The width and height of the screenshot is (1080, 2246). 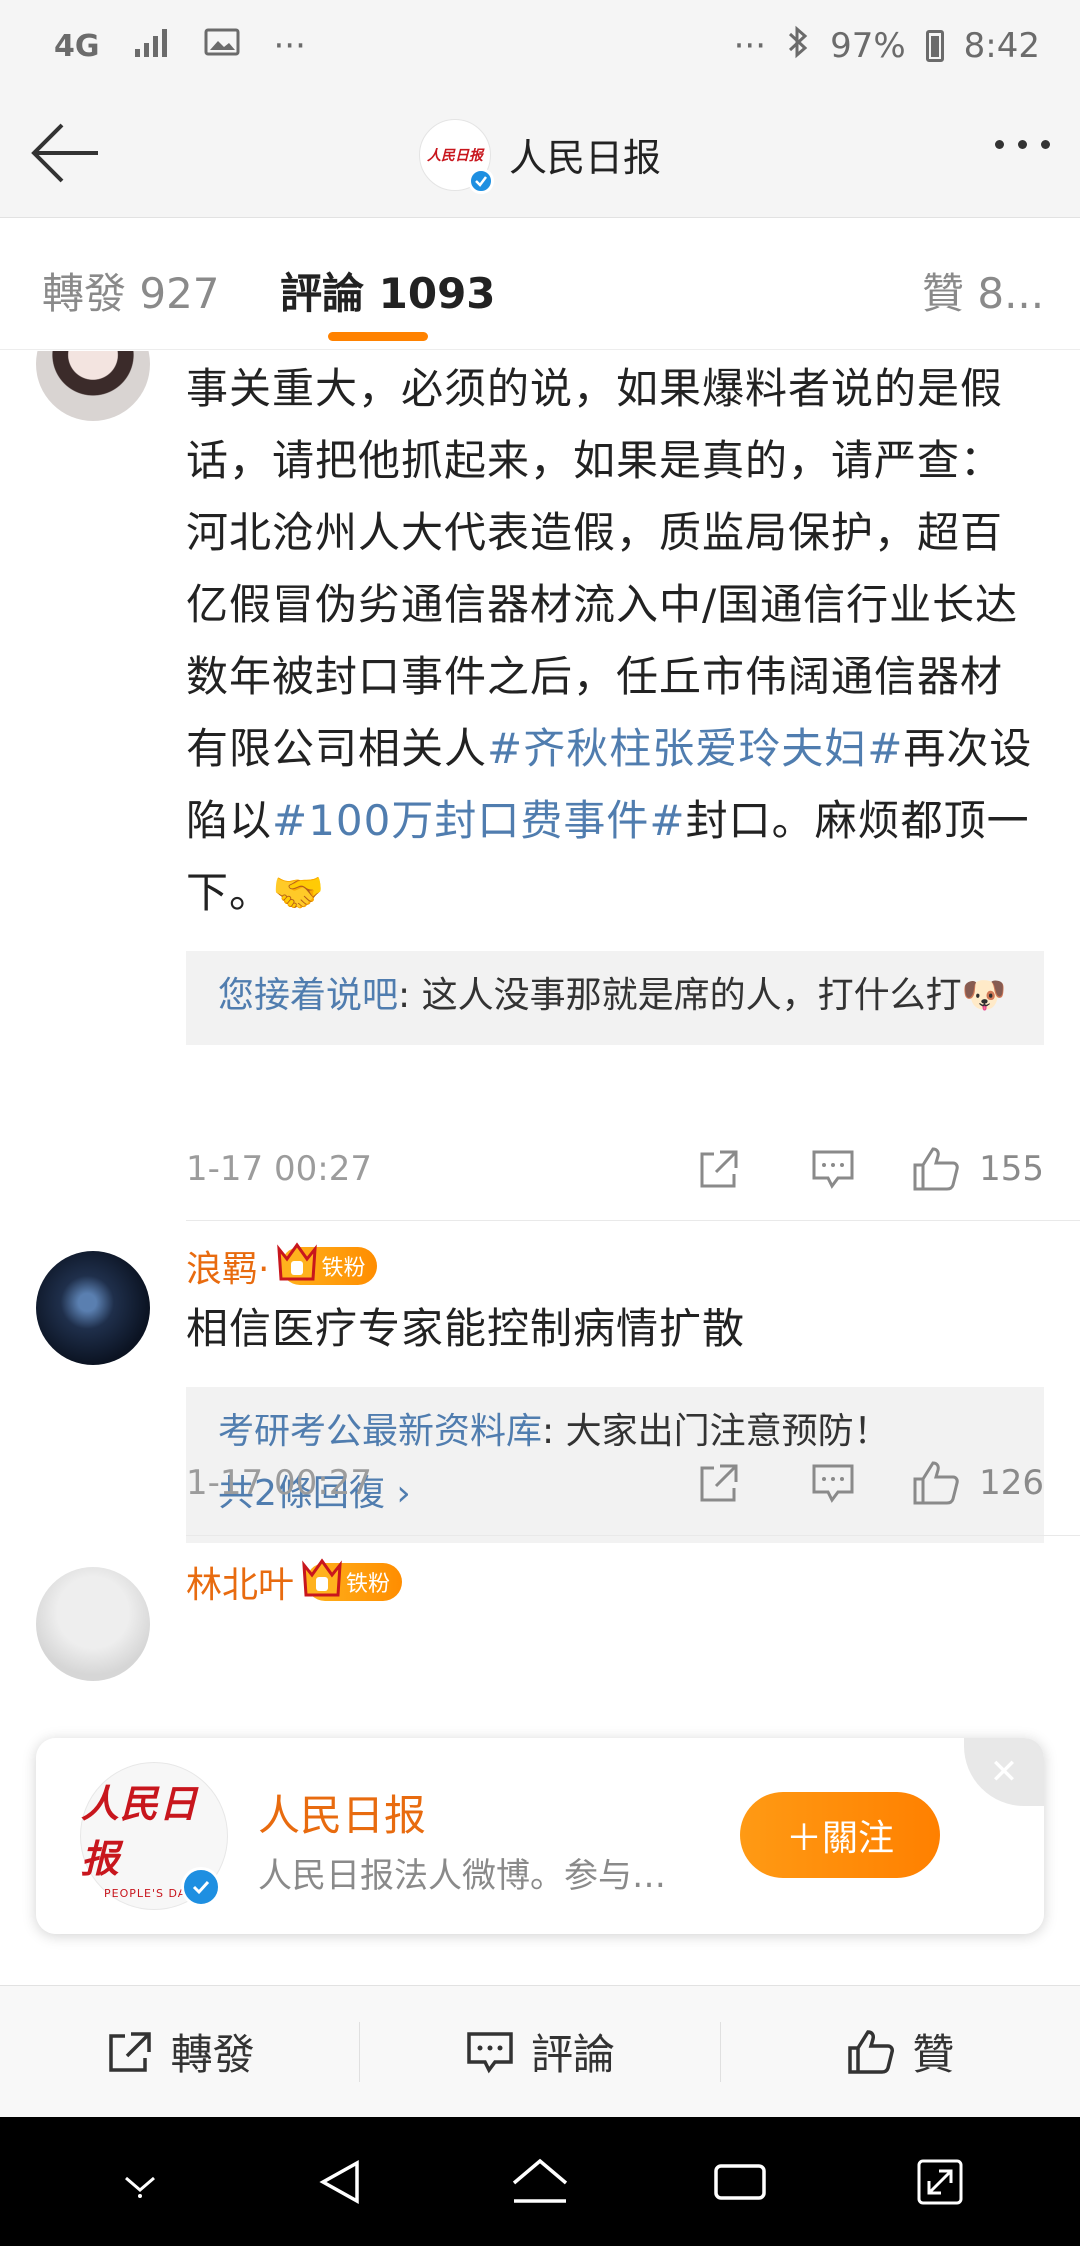 What do you see at coordinates (140, 1830) in the screenshot?
I see `logo-text: 人民日报` at bounding box center [140, 1830].